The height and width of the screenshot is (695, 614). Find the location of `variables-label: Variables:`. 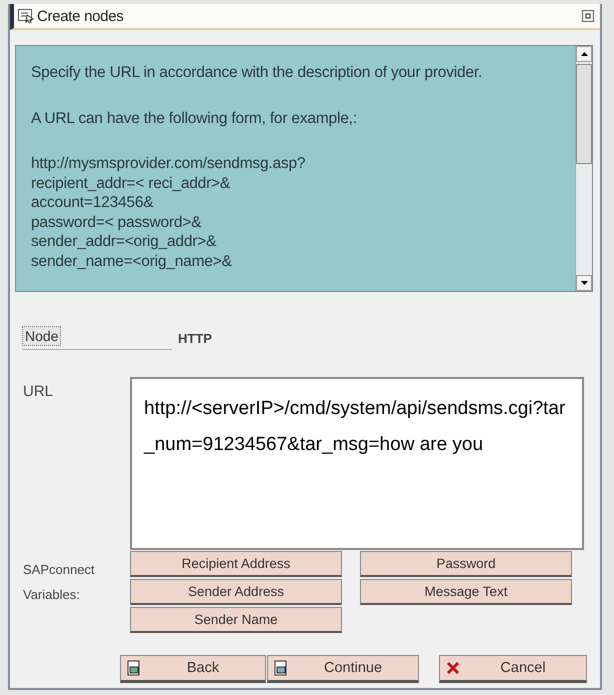

variables-label: Variables: is located at coordinates (52, 595).